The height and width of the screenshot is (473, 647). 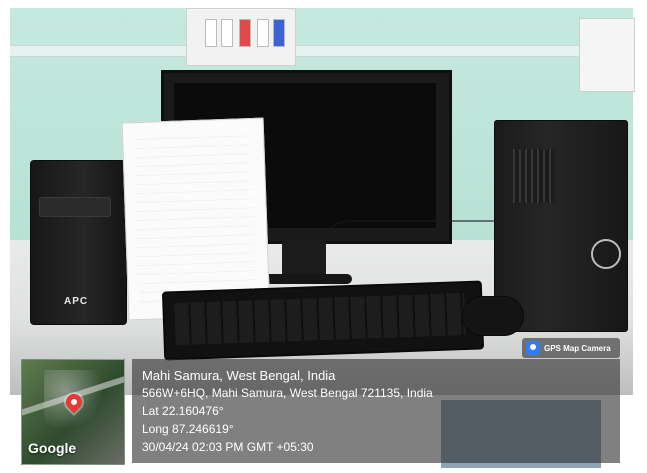 What do you see at coordinates (183, 411) in the screenshot?
I see `latitude: Lat 22.160476°` at bounding box center [183, 411].